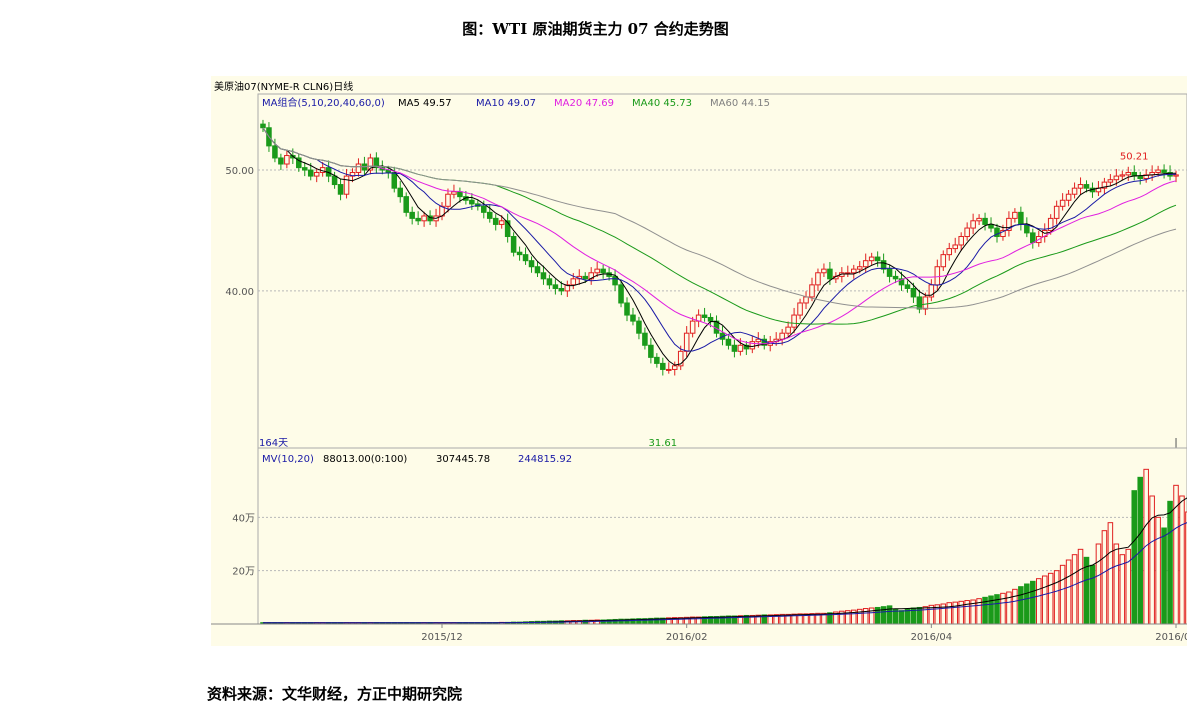 The image size is (1191, 722). Describe the element at coordinates (687, 637) in the screenshot. I see `x-tick-label: 2016/02` at that location.